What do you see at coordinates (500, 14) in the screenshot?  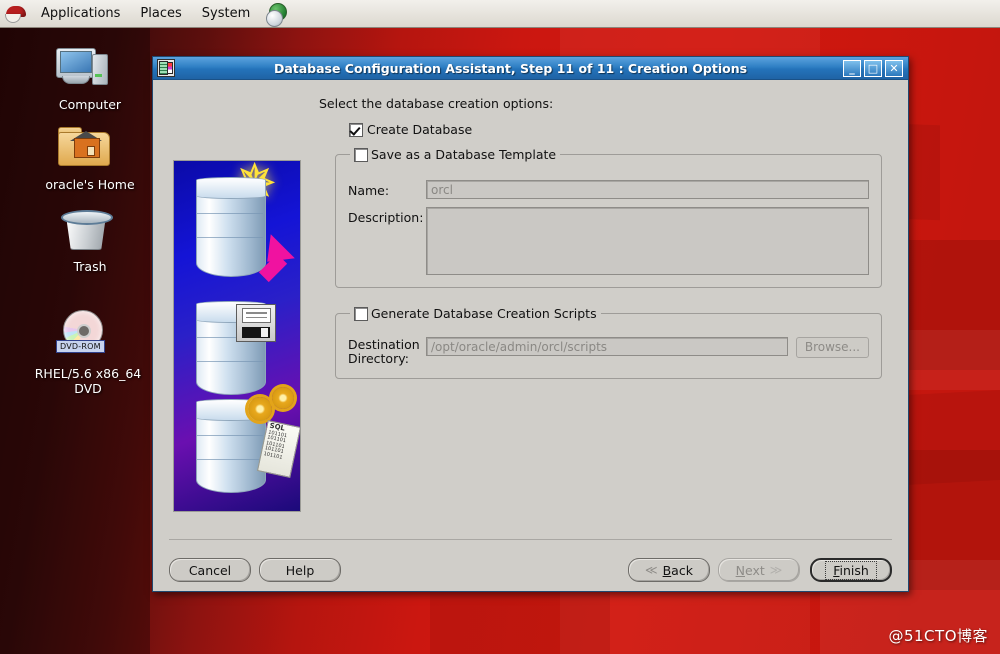 I see `top-panel: Applications Places System` at bounding box center [500, 14].